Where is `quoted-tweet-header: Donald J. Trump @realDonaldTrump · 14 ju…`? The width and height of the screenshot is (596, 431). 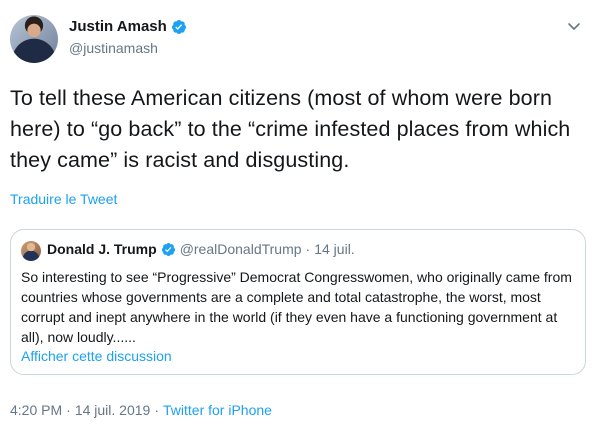
quoted-tweet-header: Donald J. Trump @realDonaldTrump · 14 ju… is located at coordinates (201, 249).